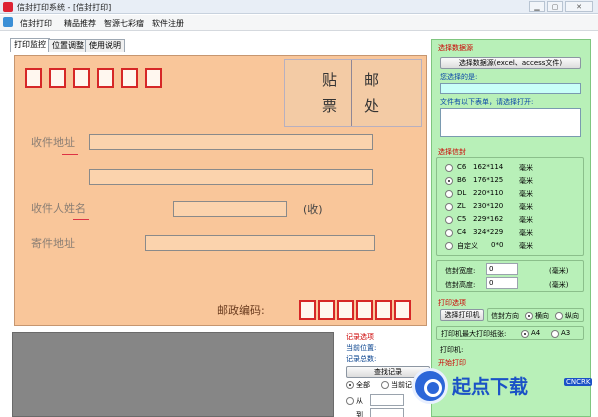 The width and height of the screenshot is (598, 417). What do you see at coordinates (536, 333) in the screenshot?
I see `paper-a4-label: A4` at bounding box center [536, 333].